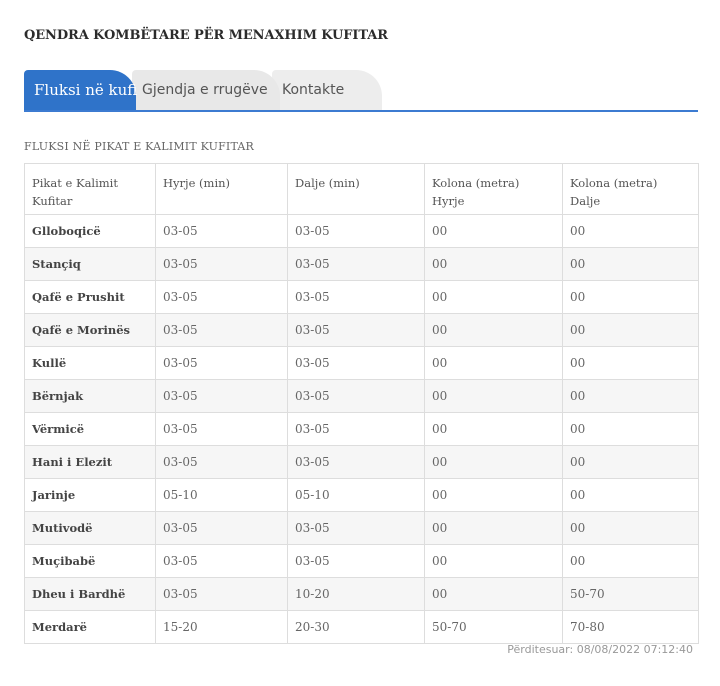 This screenshot has width=720, height=686. Describe the element at coordinates (206, 90) in the screenshot. I see `tab-gjendja-e-rrugeve: Gjendja e rrugëve` at that location.